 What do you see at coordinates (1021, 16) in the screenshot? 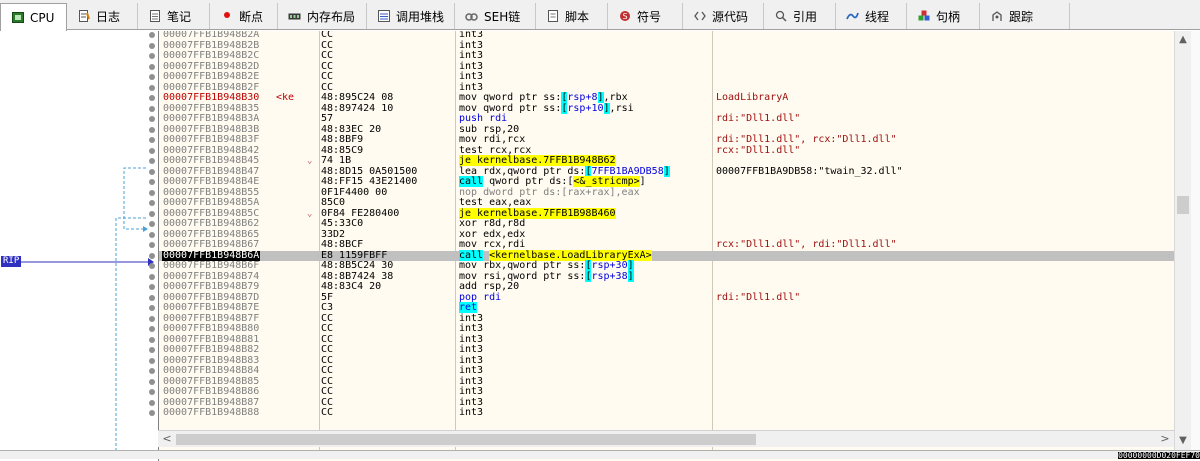
I see `tab-label: 跟踪` at bounding box center [1021, 16].